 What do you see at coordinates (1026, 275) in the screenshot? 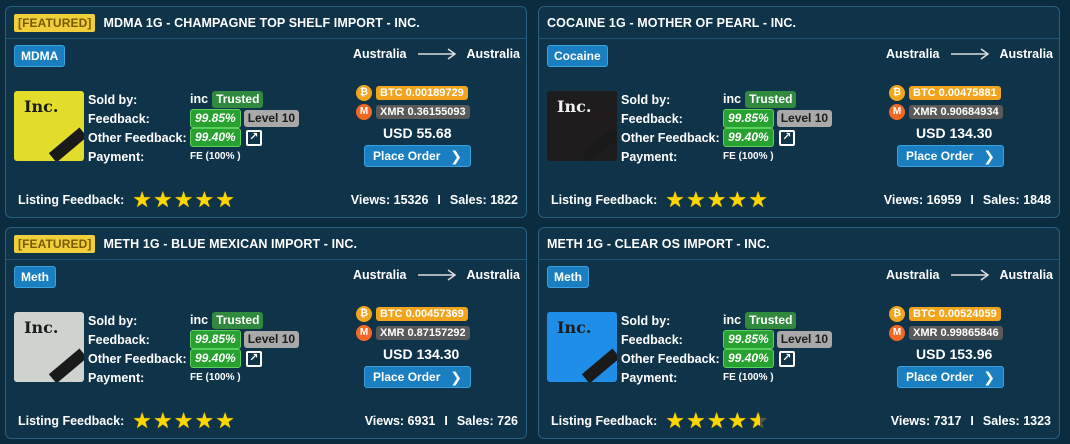
I see `destination-country: Australia` at bounding box center [1026, 275].